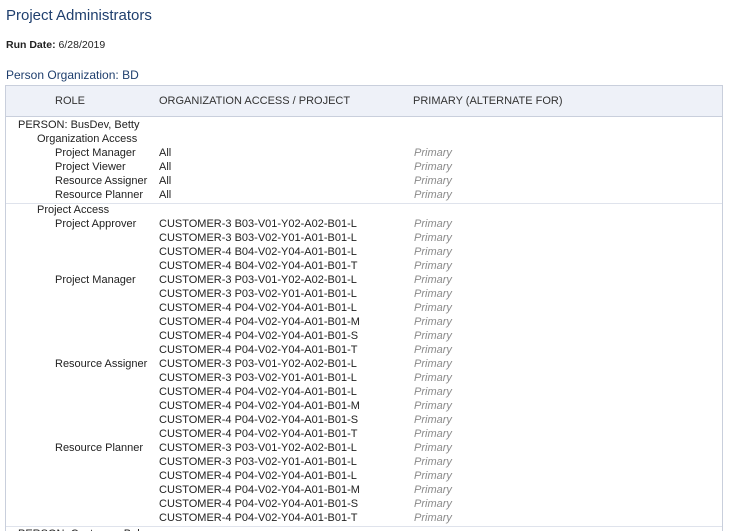  Describe the element at coordinates (82, 45) in the screenshot. I see `run-date-value: 6/28/2019` at that location.